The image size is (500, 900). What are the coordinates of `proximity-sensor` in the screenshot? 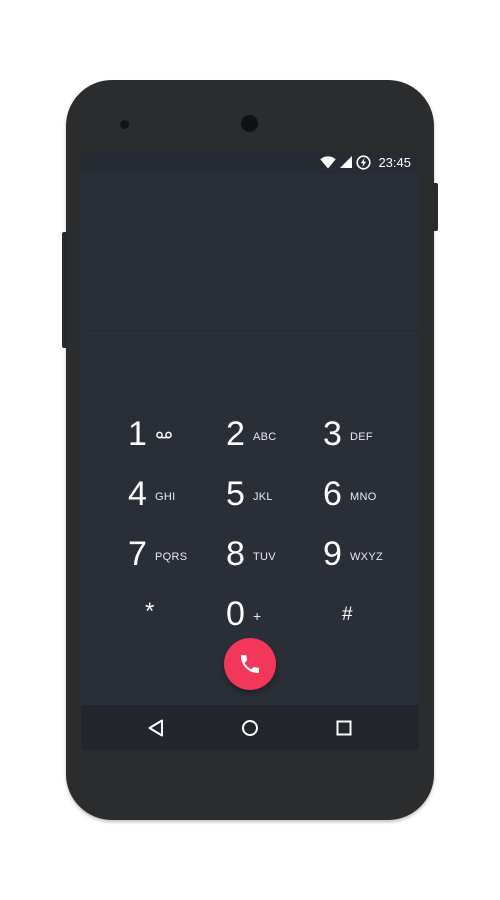 It's located at (124, 124).